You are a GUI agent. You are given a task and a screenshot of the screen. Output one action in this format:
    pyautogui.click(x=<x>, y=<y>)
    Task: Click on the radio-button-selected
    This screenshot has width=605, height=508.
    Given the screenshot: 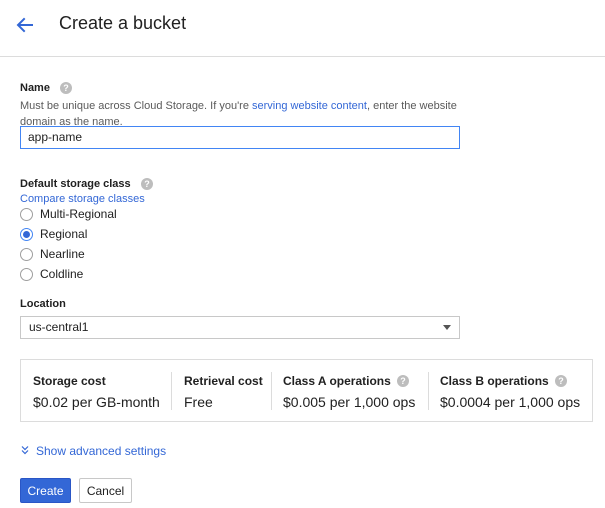 What is the action you would take?
    pyautogui.click(x=26, y=234)
    